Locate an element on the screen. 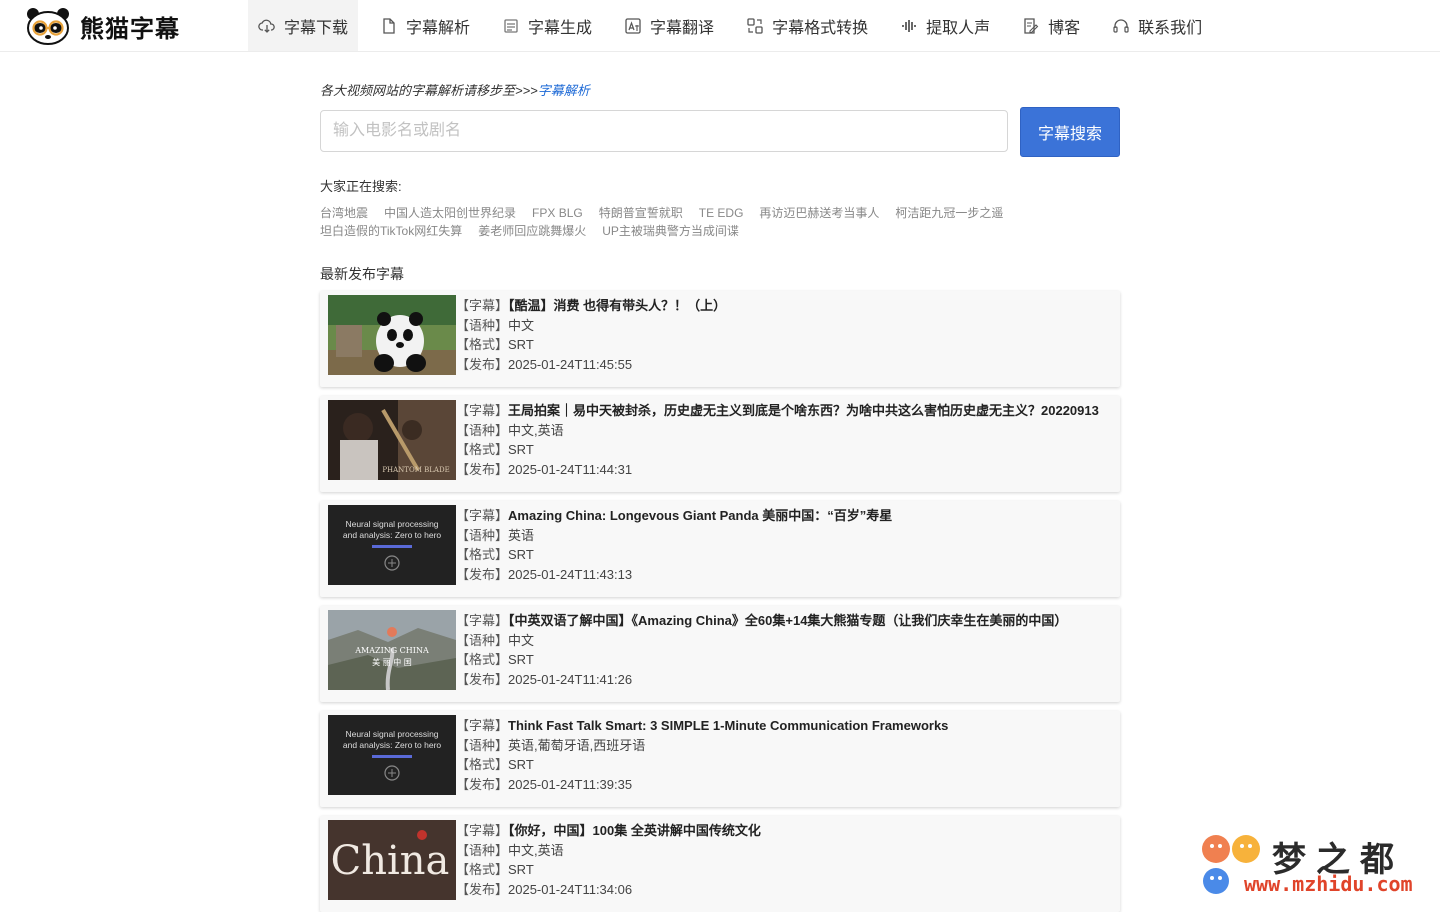 This screenshot has height=912, width=1440. trending-label: 大家正在搜索: is located at coordinates (361, 186).